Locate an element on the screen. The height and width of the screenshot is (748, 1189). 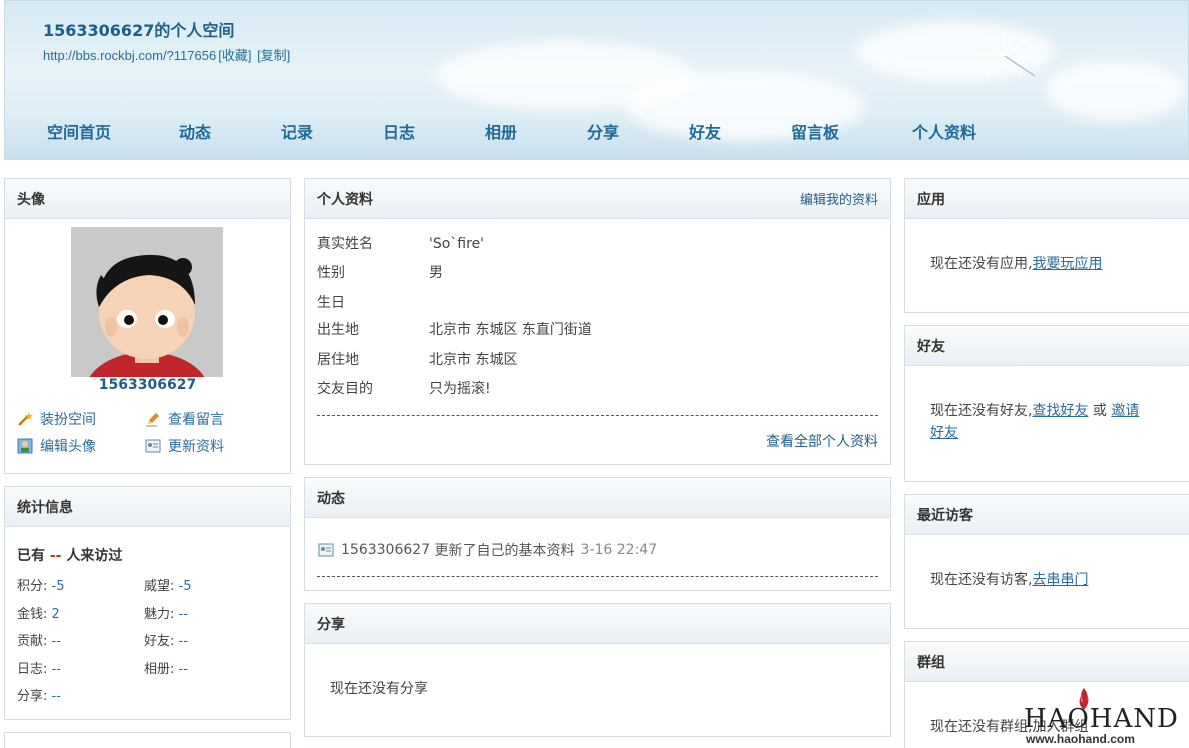
panel-title: 动态 is located at coordinates (331, 498).